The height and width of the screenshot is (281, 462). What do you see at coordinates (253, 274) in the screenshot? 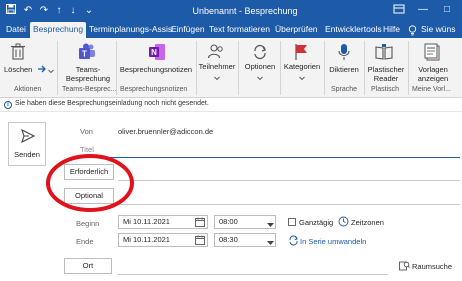
I see `location-field-underline` at bounding box center [253, 274].